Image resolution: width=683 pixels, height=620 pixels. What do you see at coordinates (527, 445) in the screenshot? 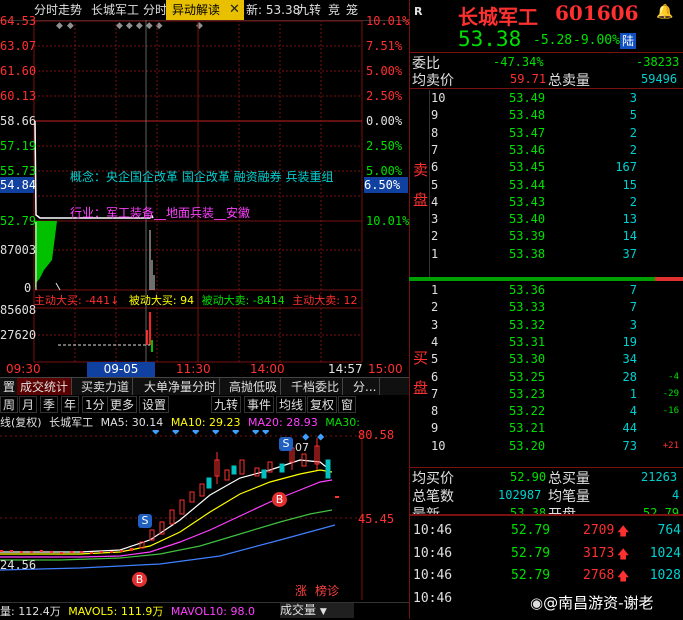
I see `price: 53.20` at bounding box center [527, 445].